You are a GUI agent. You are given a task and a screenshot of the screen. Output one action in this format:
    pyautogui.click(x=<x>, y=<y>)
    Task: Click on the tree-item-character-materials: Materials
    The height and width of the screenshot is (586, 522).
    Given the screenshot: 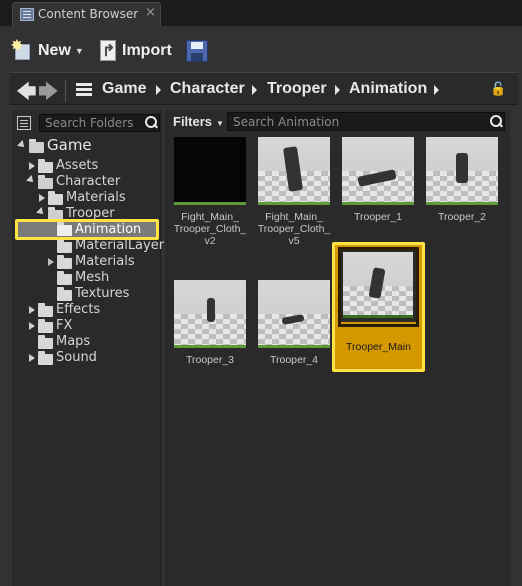 What is the action you would take?
    pyautogui.click(x=86, y=198)
    